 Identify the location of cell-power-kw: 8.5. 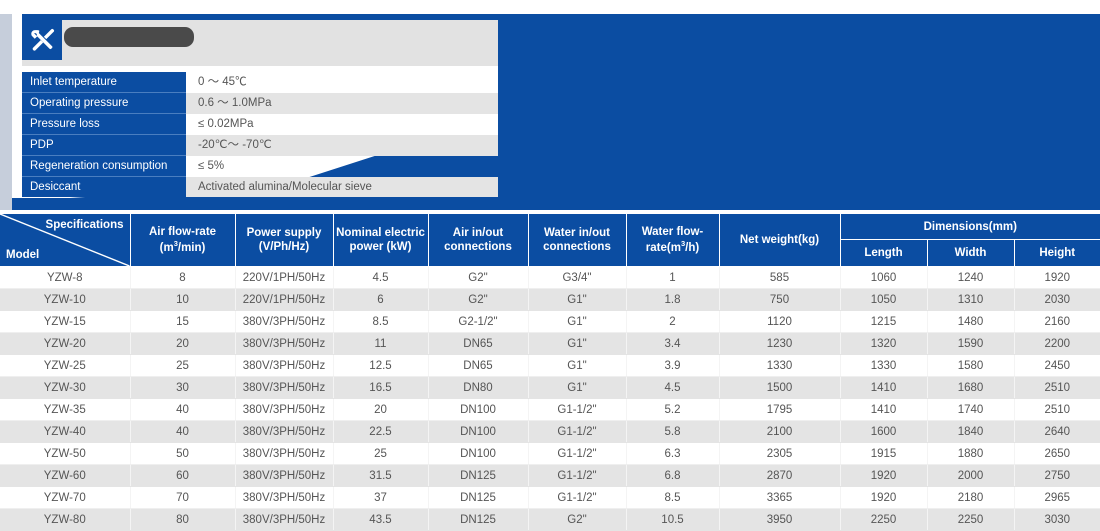
(381, 321).